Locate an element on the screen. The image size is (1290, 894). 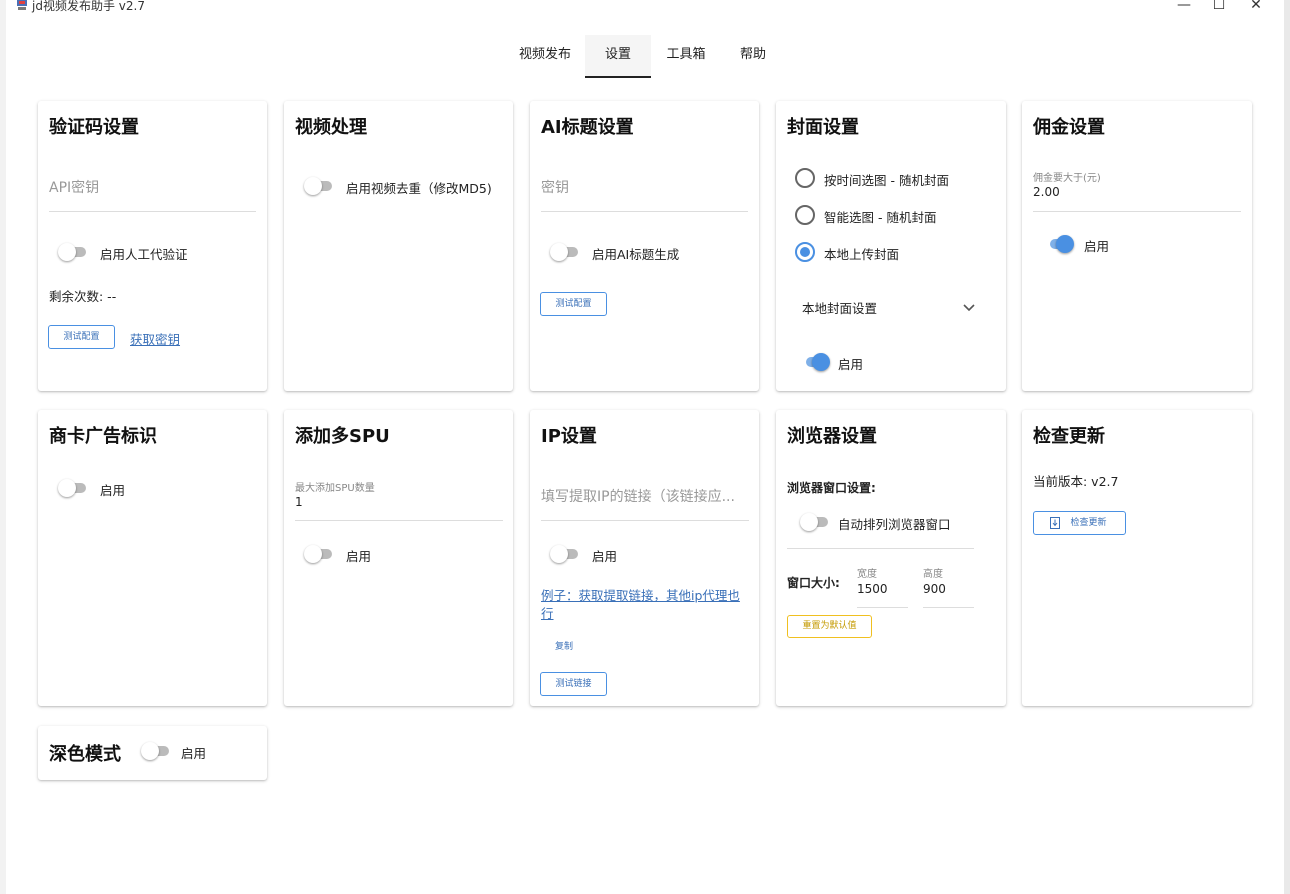
copy-button: 复制 is located at coordinates (564, 645).